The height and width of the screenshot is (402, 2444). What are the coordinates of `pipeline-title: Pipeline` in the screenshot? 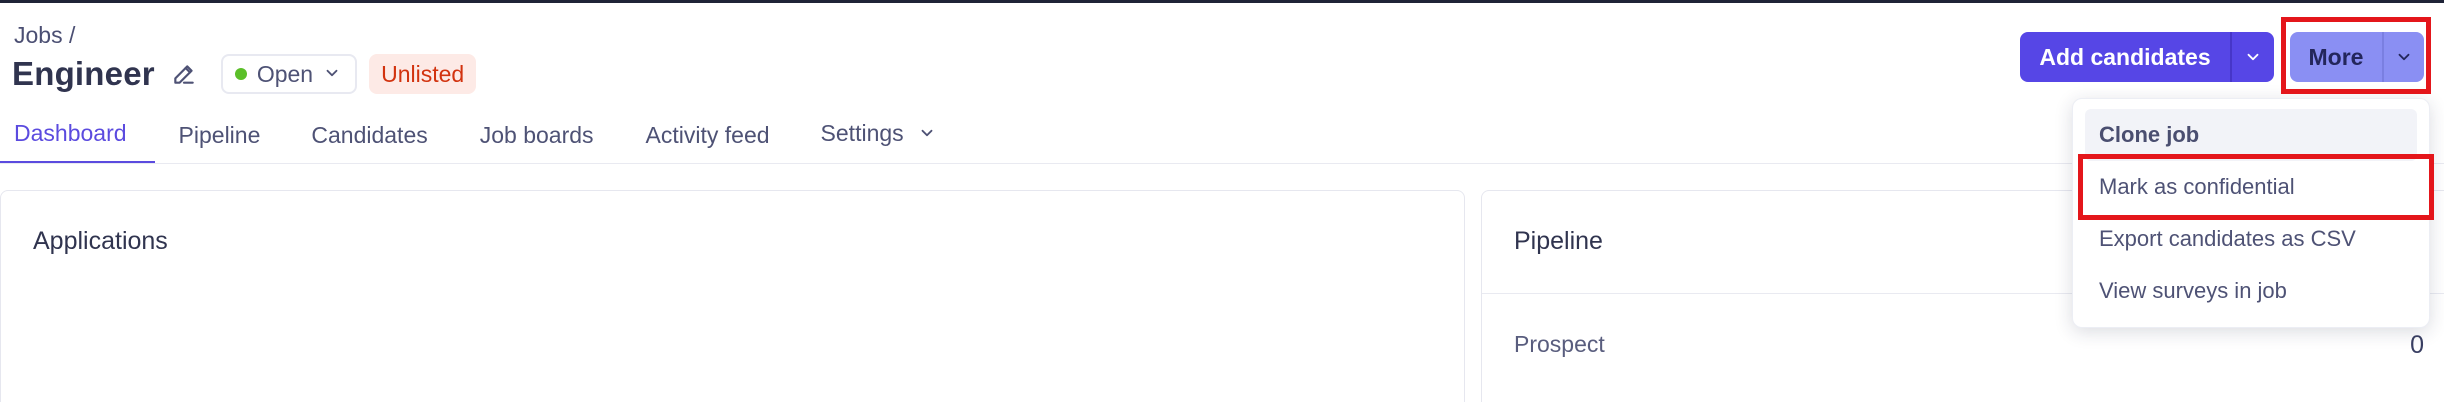 It's located at (1558, 241).